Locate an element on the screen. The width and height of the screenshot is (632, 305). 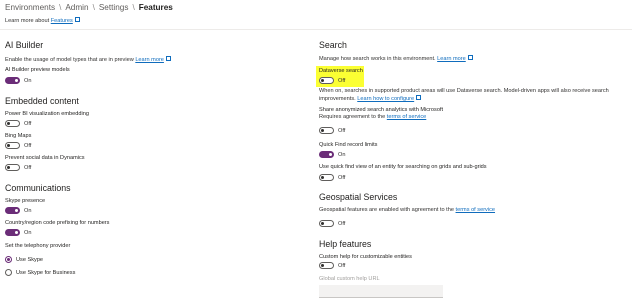
section-title-geospatial: Geospatial Services is located at coordinates (358, 197).